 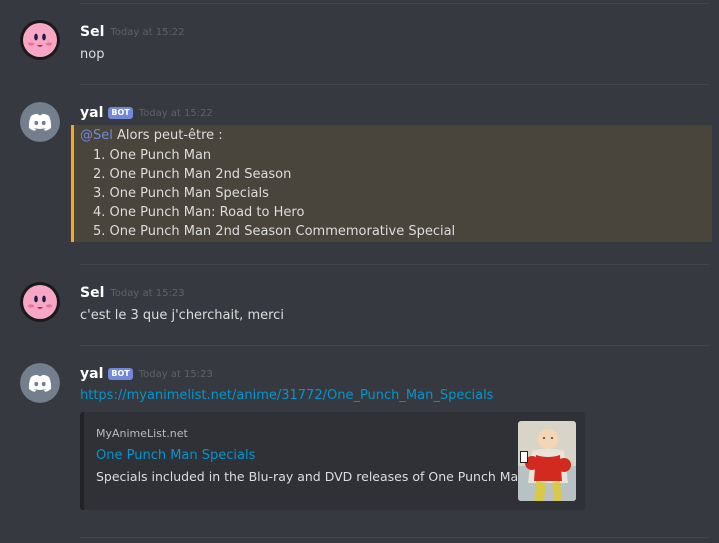 I want to click on message-text: @Sel Alors peut-être :, so click(x=151, y=135).